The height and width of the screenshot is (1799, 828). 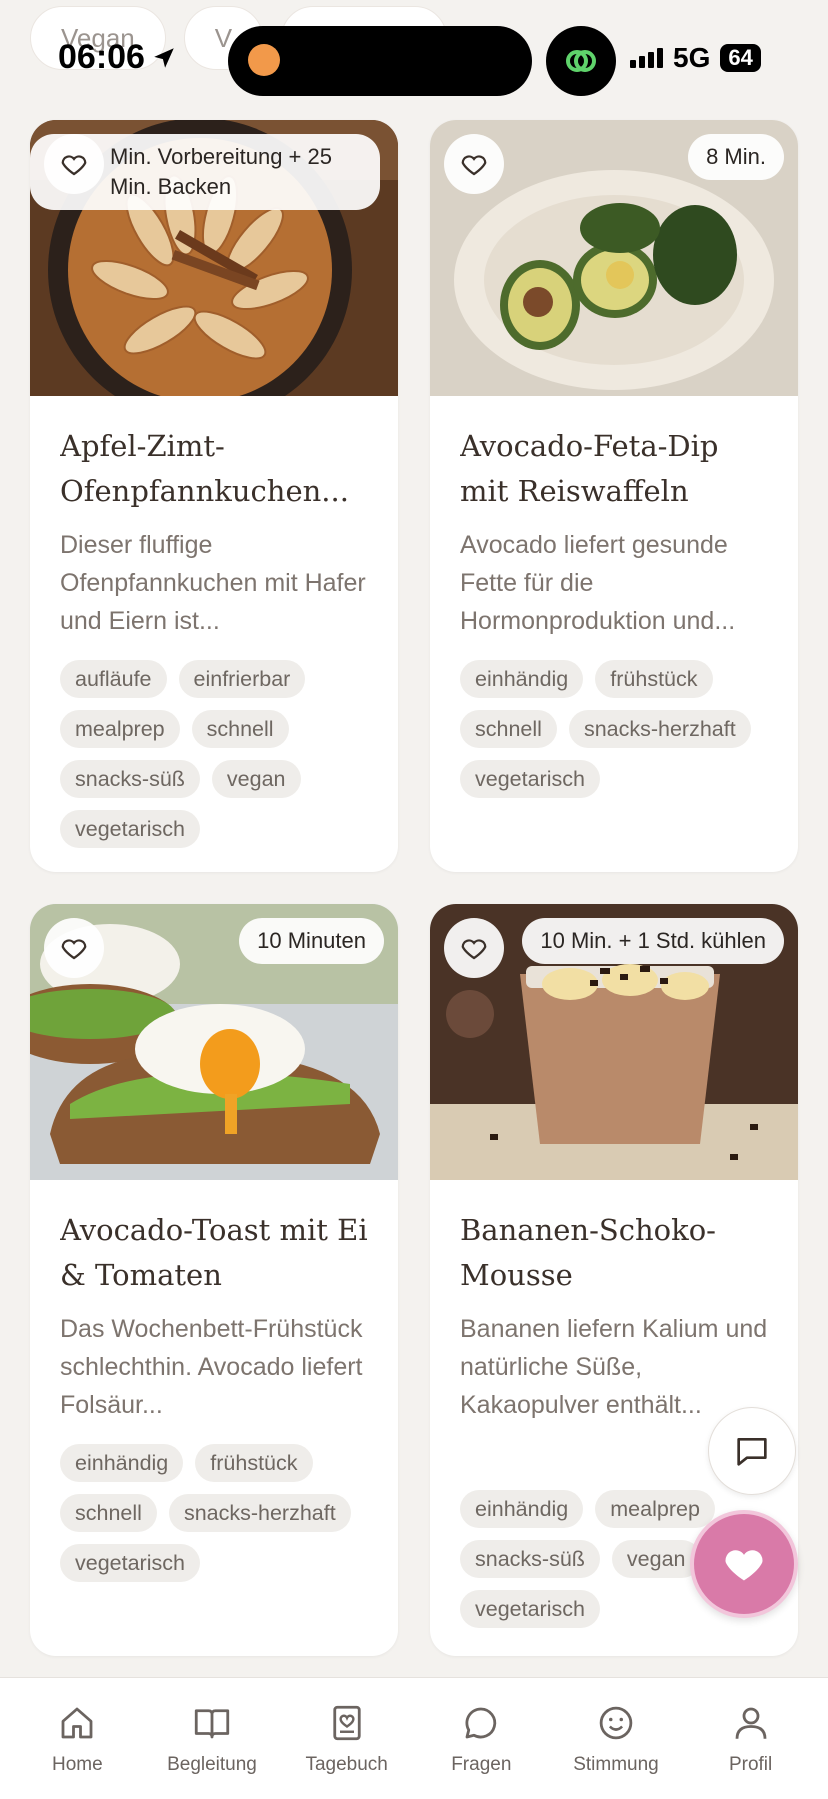 What do you see at coordinates (113, 679) in the screenshot?
I see `tag: aufläufe` at bounding box center [113, 679].